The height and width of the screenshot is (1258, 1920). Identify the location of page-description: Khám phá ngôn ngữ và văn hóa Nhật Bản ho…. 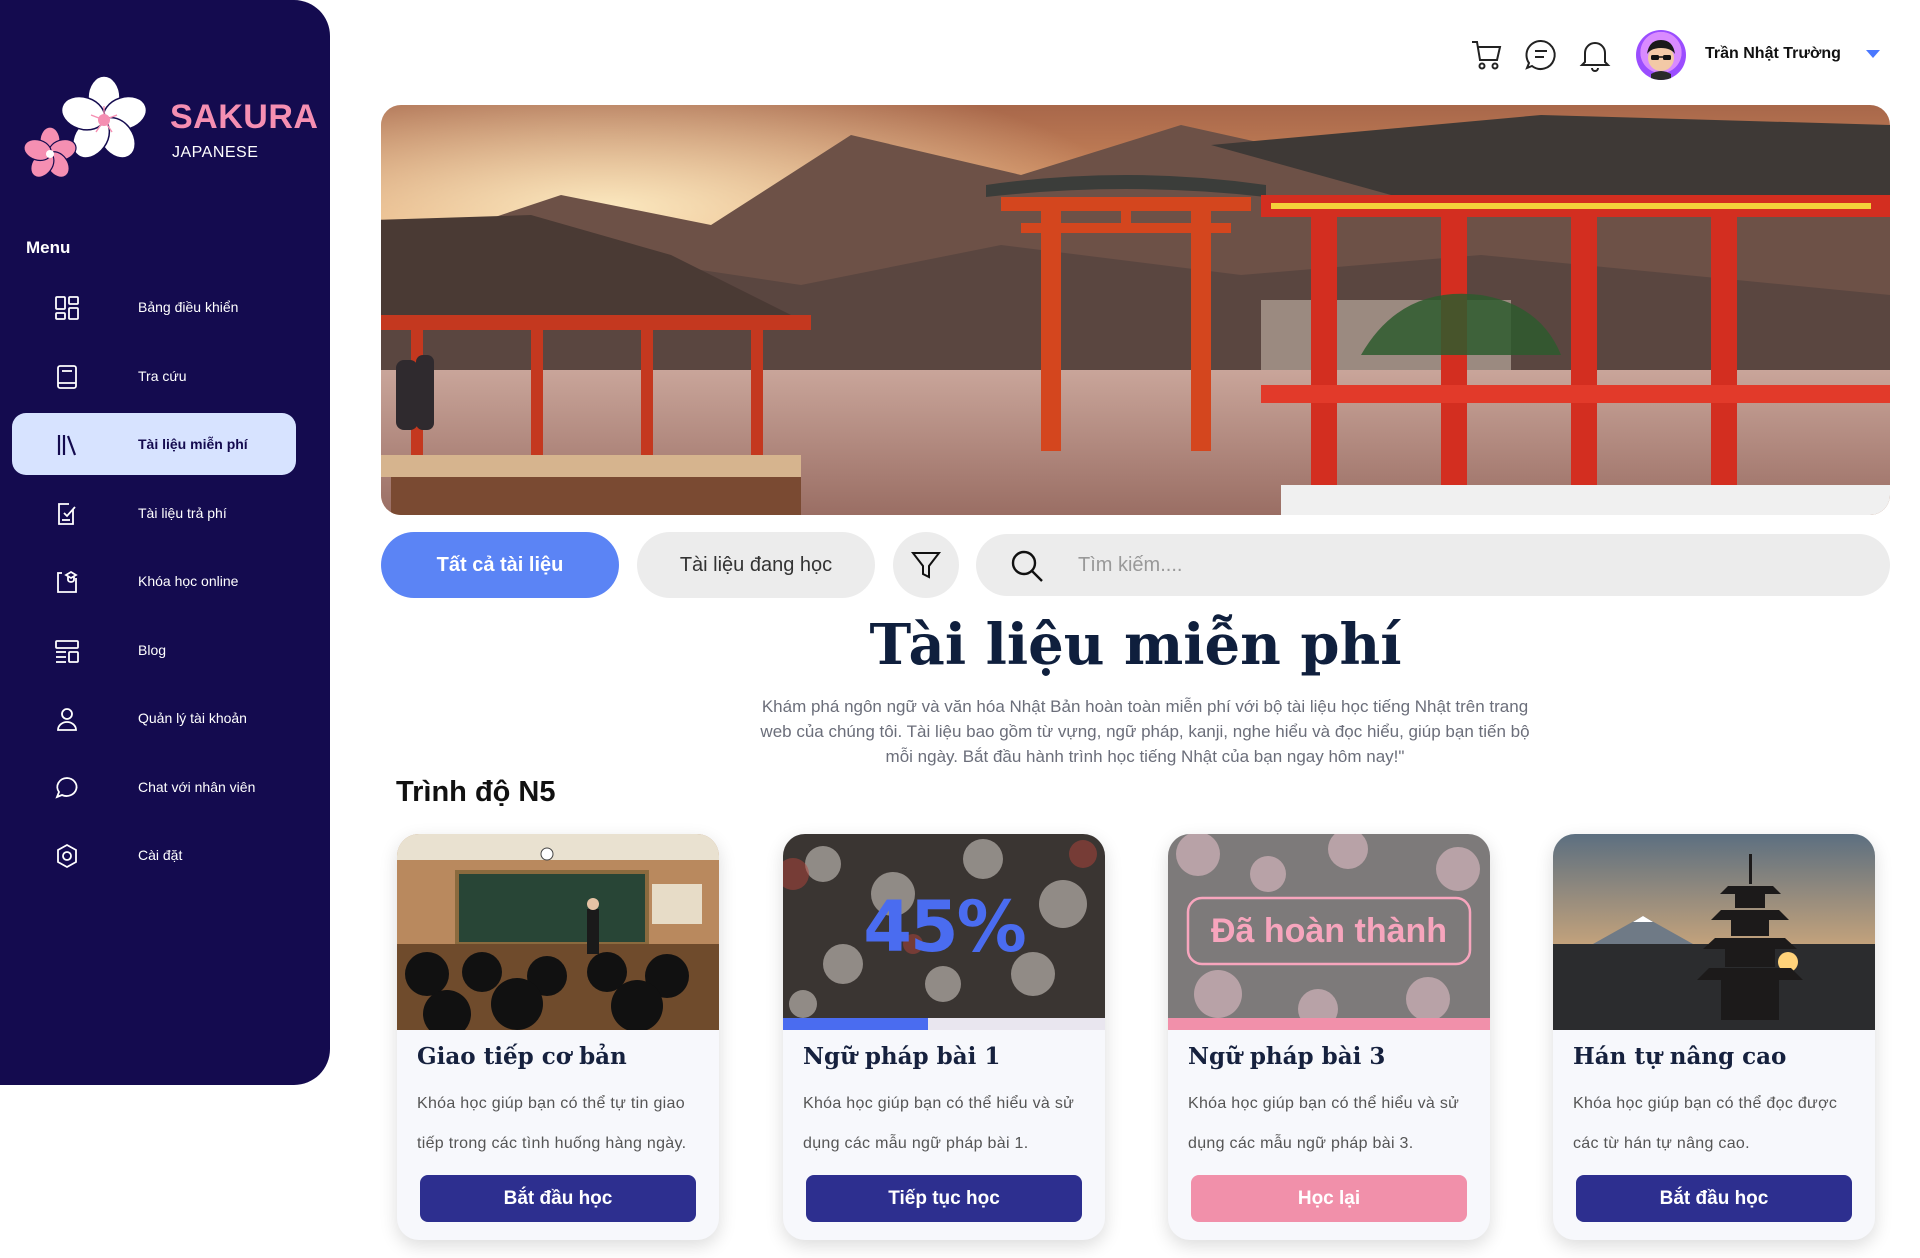
(1145, 731).